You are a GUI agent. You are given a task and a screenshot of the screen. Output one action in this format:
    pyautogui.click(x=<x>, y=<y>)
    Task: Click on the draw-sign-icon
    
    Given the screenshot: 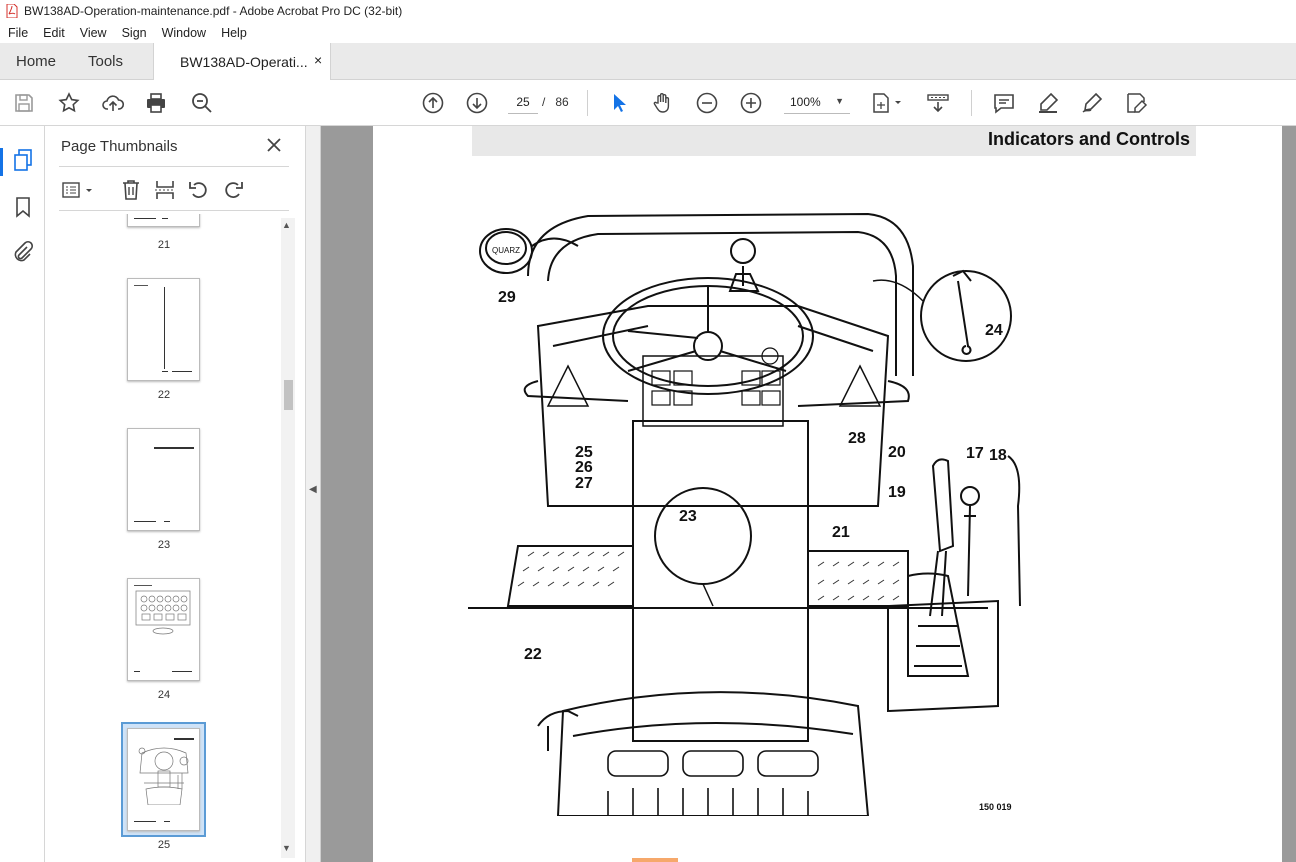 What is the action you would take?
    pyautogui.click(x=1092, y=103)
    